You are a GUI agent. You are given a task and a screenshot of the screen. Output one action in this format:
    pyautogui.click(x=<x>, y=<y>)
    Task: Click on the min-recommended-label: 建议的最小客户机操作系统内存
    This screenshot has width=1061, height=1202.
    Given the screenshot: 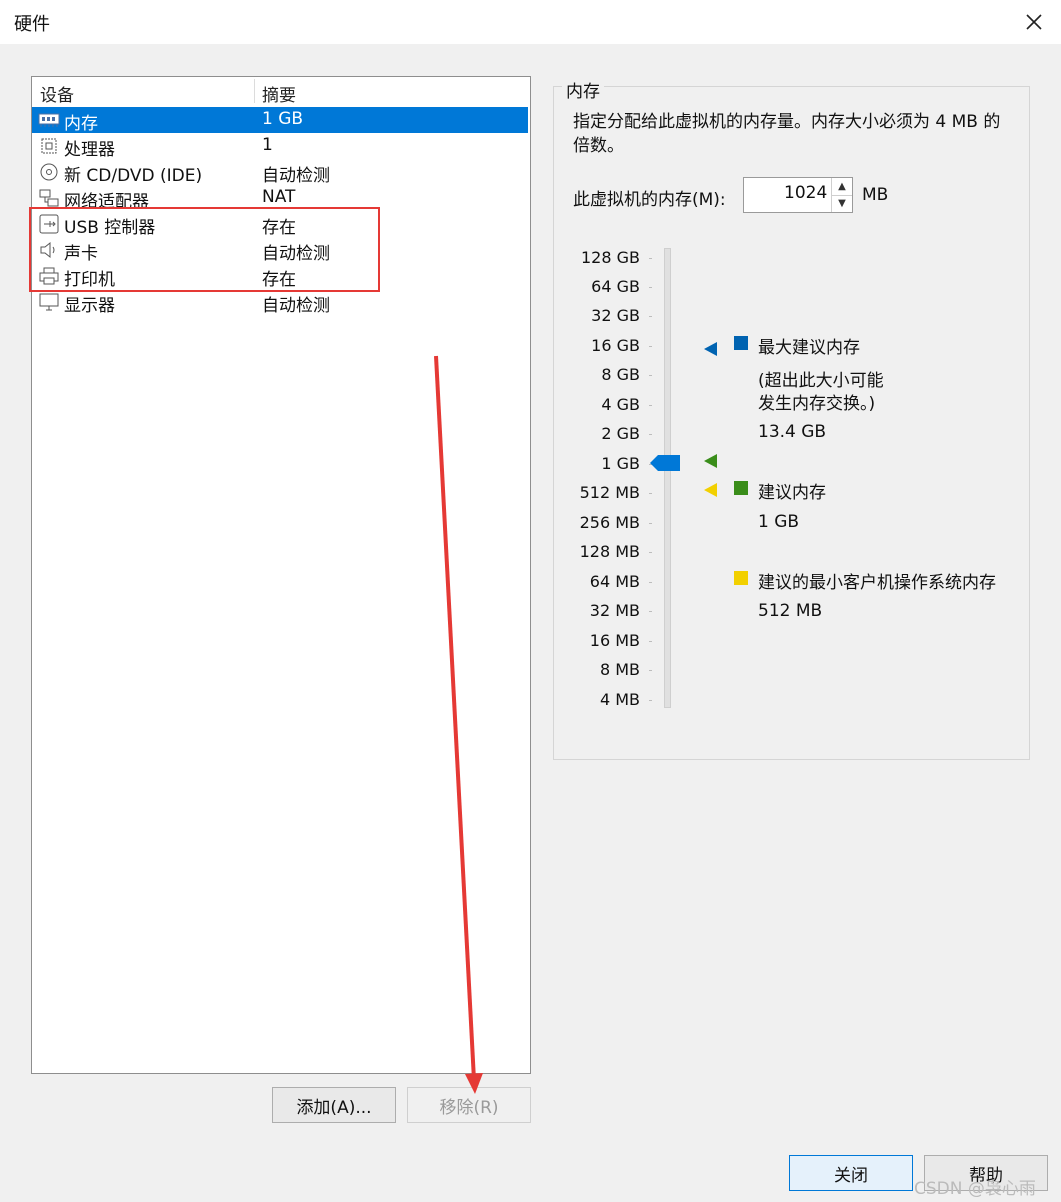 What is the action you would take?
    pyautogui.click(x=877, y=583)
    